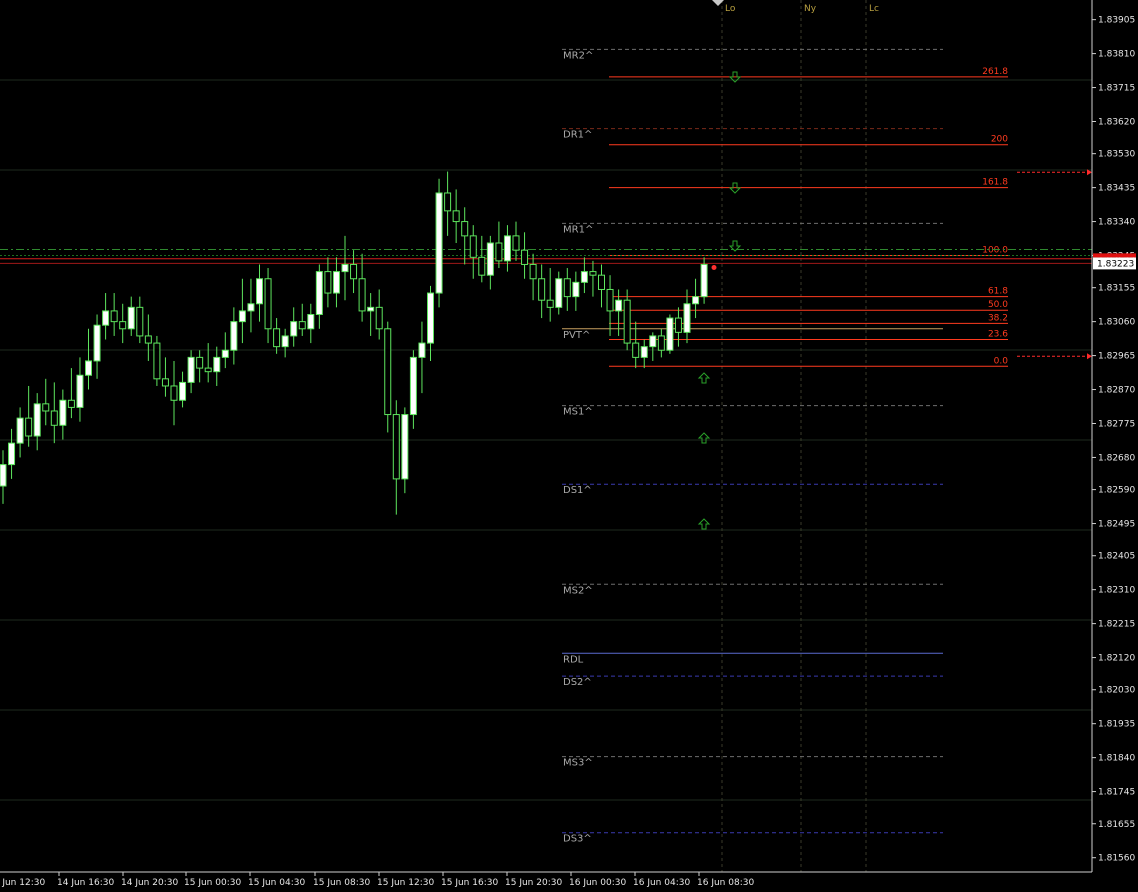  I want to click on x-tick-label: 14 Jun 20:30, so click(149, 883).